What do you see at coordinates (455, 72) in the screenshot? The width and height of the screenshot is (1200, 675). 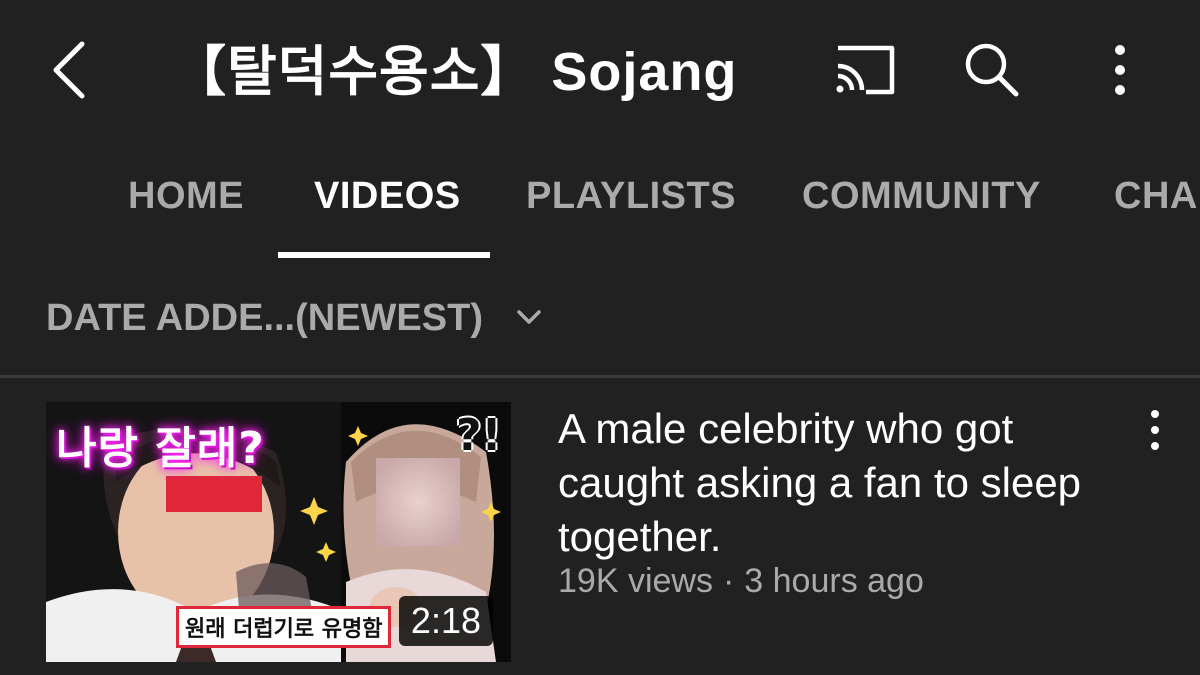 I see `channel-title: 【탈덕수용소】 Sojang` at bounding box center [455, 72].